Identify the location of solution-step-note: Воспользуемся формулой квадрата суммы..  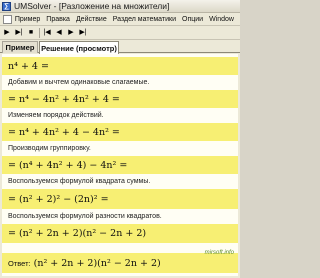
(79, 181).